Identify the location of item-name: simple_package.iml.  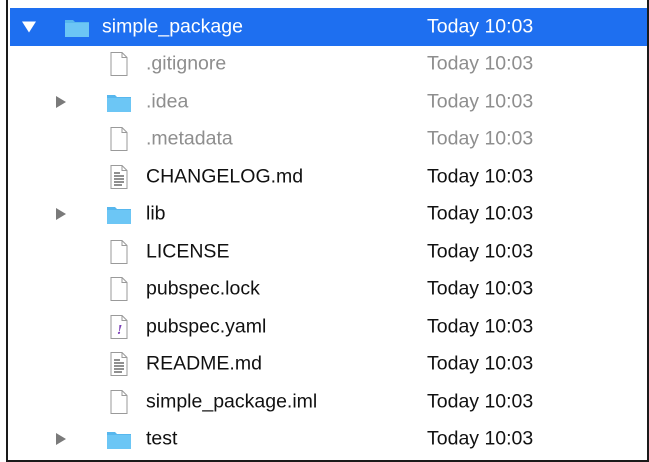
(232, 401).